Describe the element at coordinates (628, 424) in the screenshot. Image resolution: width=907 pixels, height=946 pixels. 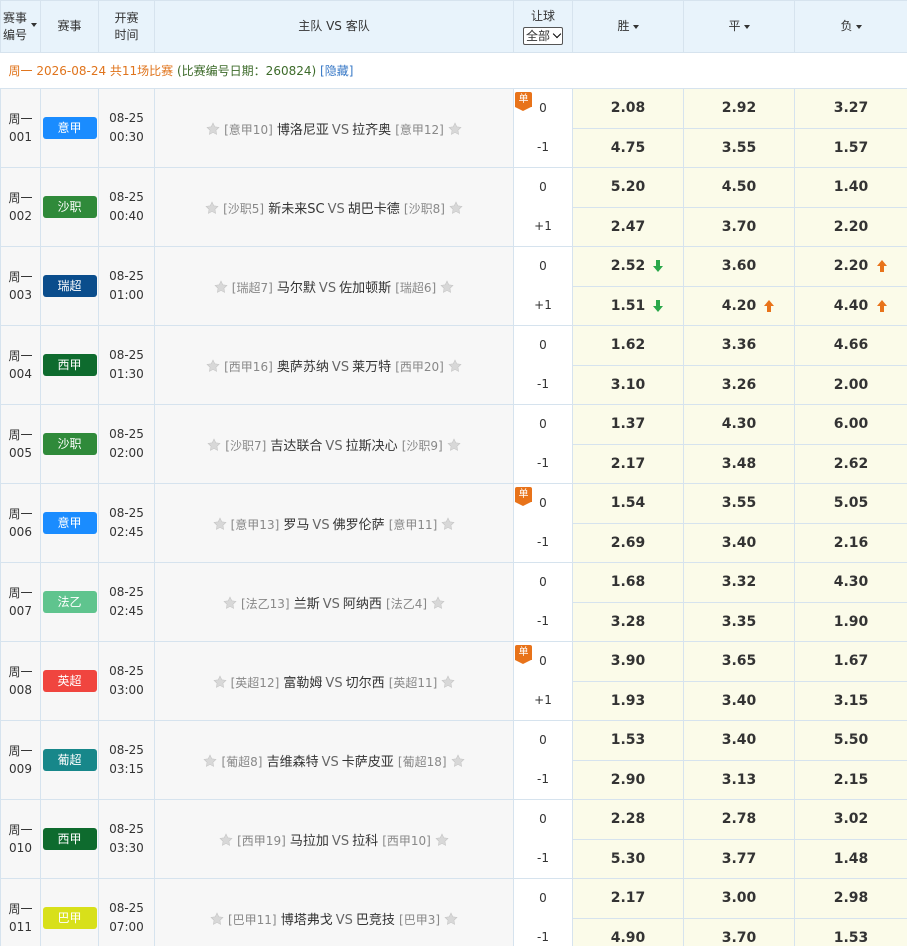
I see `odds-win: 1.37` at that location.